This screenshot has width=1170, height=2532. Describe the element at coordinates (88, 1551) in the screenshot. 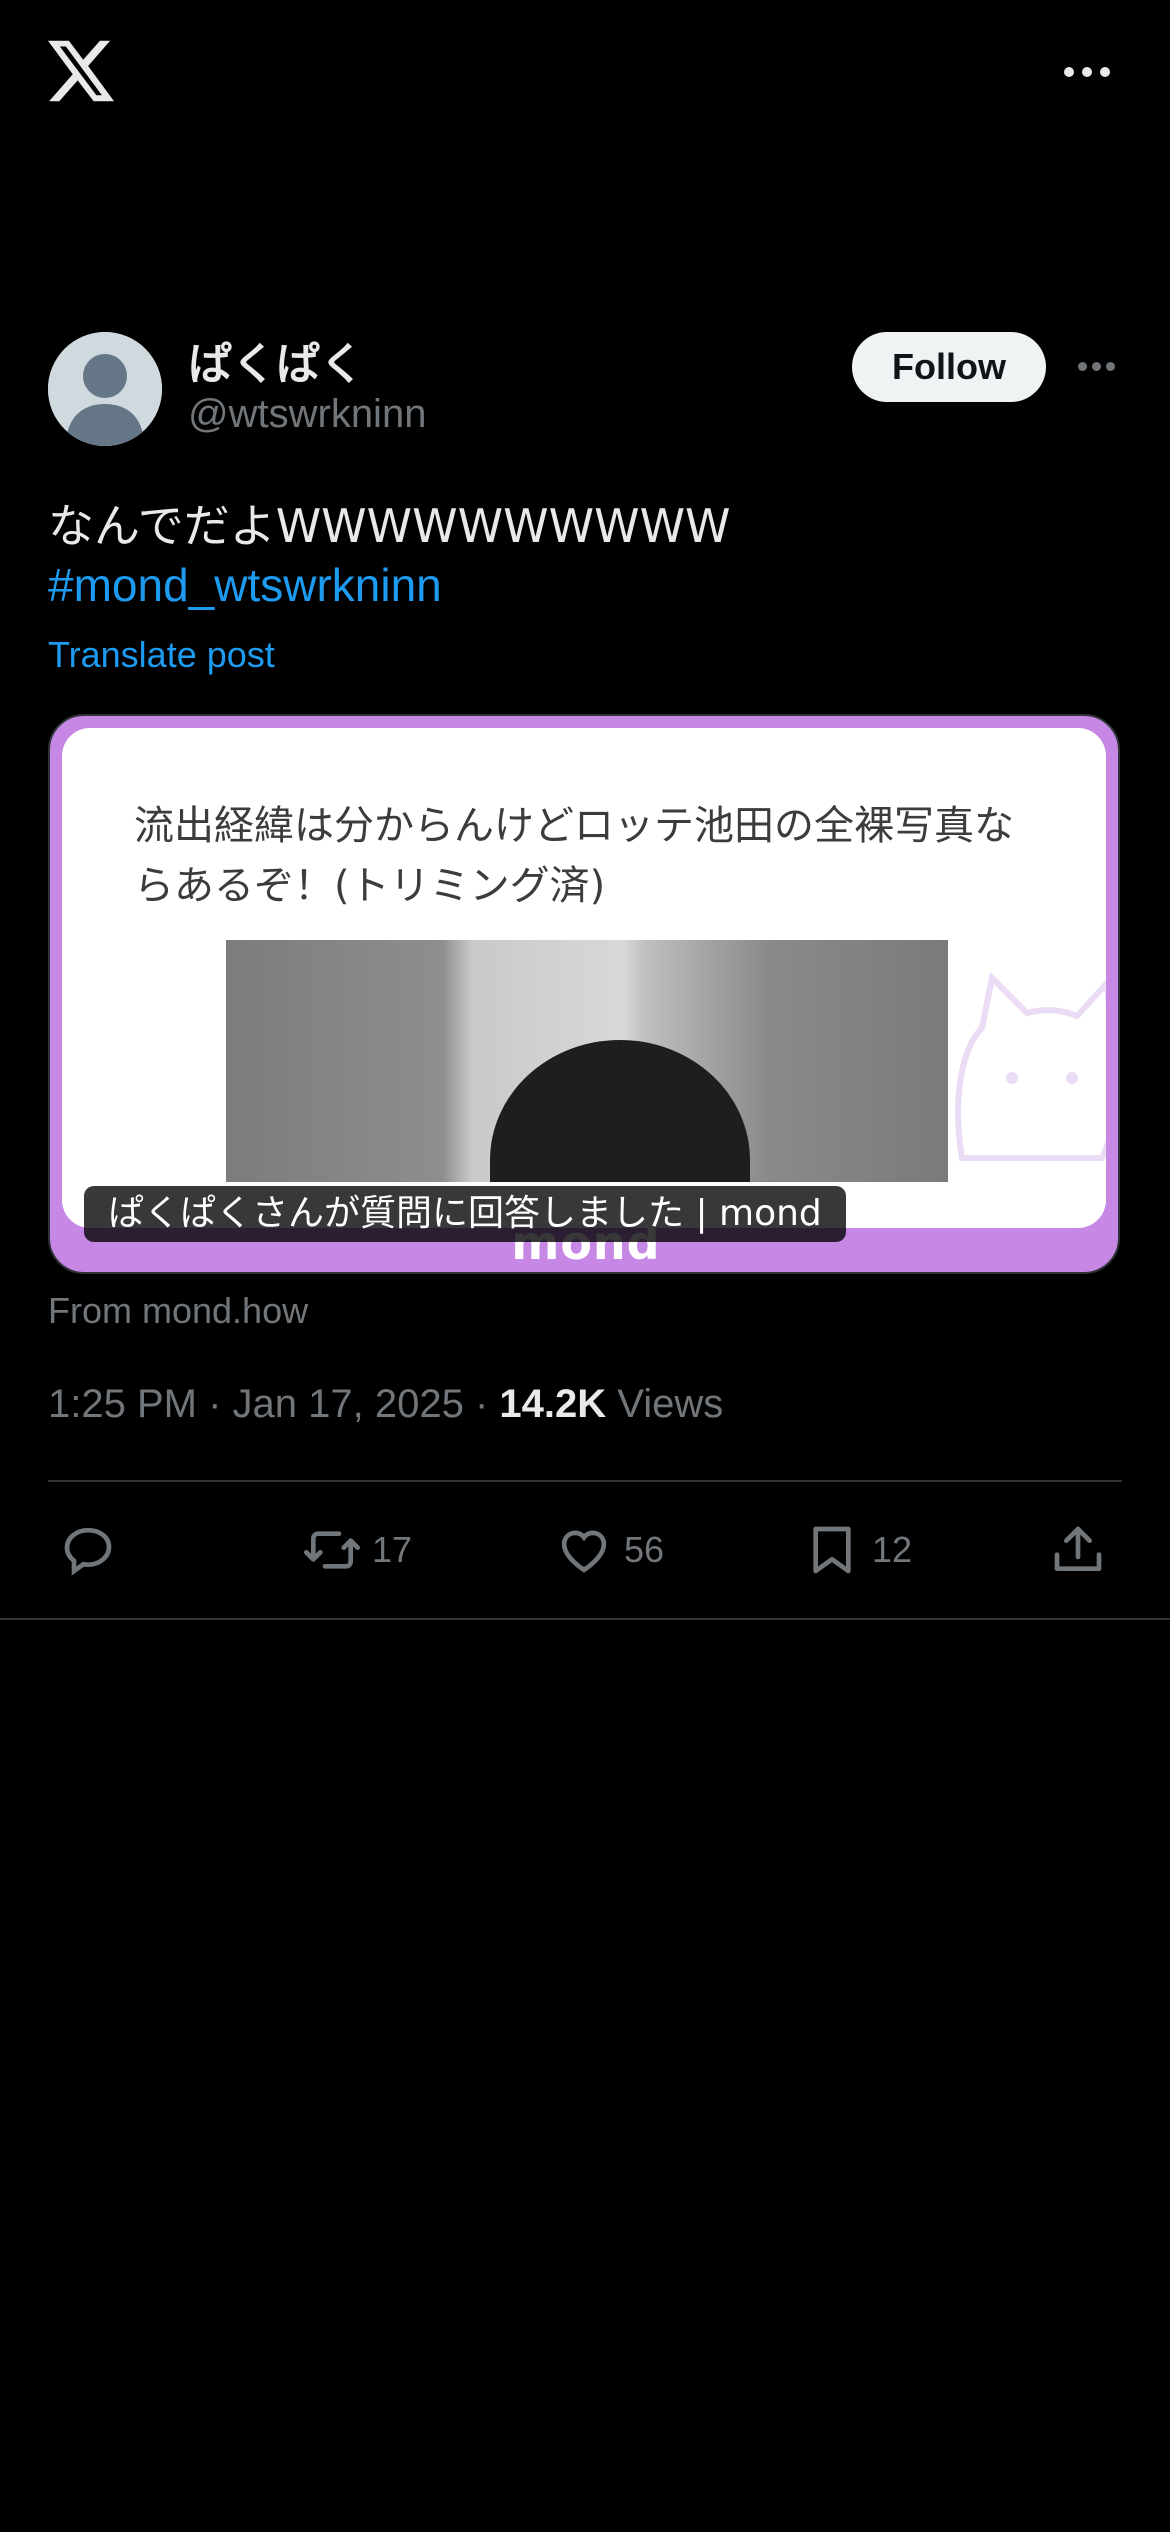

I see `reply-icon` at that location.